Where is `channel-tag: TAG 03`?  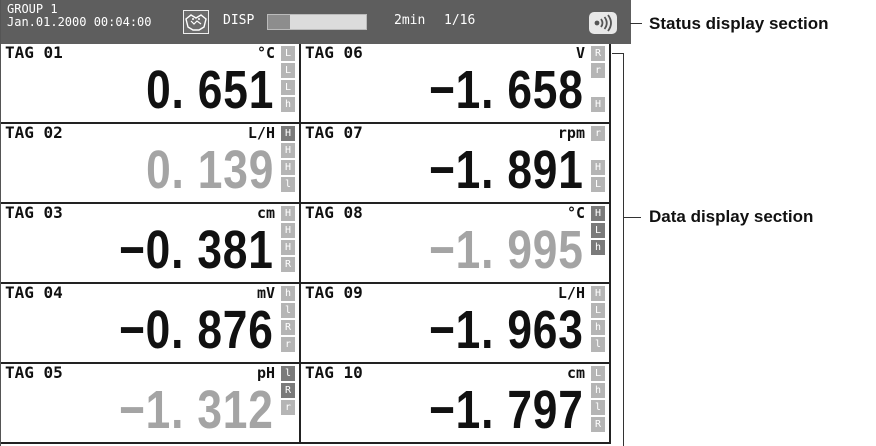
channel-tag: TAG 03 is located at coordinates (34, 213).